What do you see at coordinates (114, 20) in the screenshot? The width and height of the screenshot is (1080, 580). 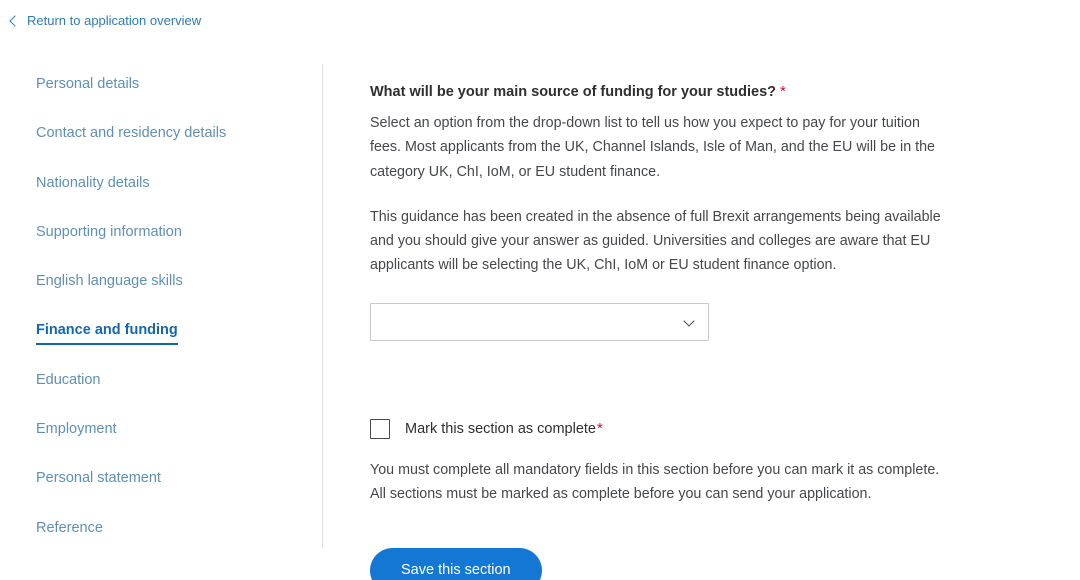 I see `return-link-label: Return to application overview` at bounding box center [114, 20].